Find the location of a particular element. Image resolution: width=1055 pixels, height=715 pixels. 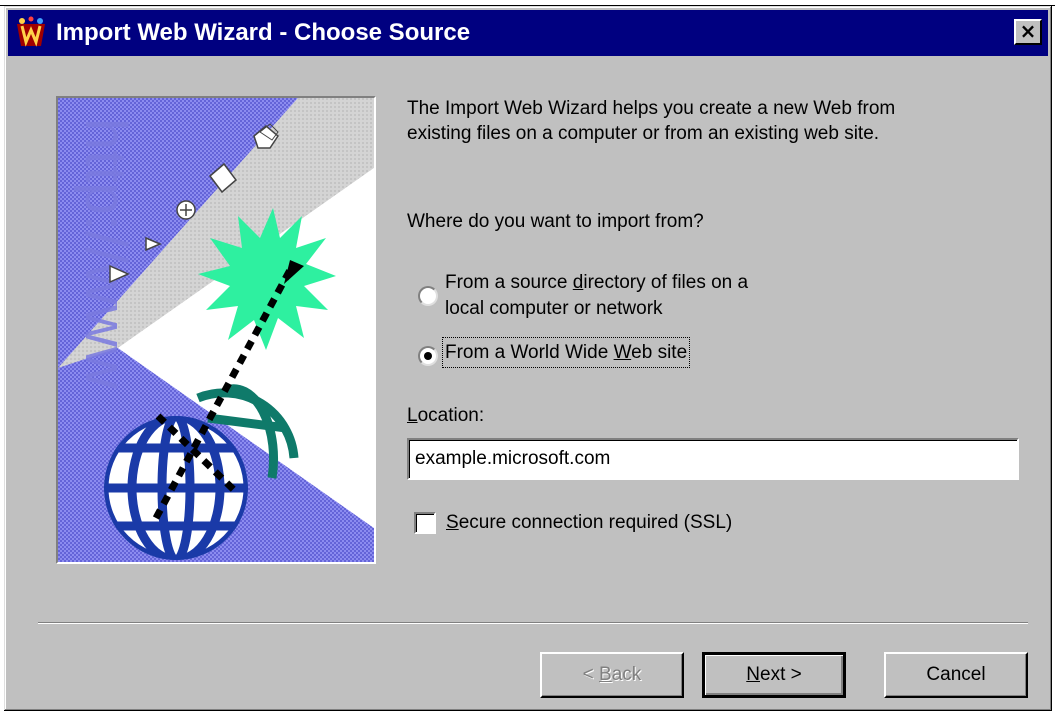

ssl-checkbox is located at coordinates (425, 523).